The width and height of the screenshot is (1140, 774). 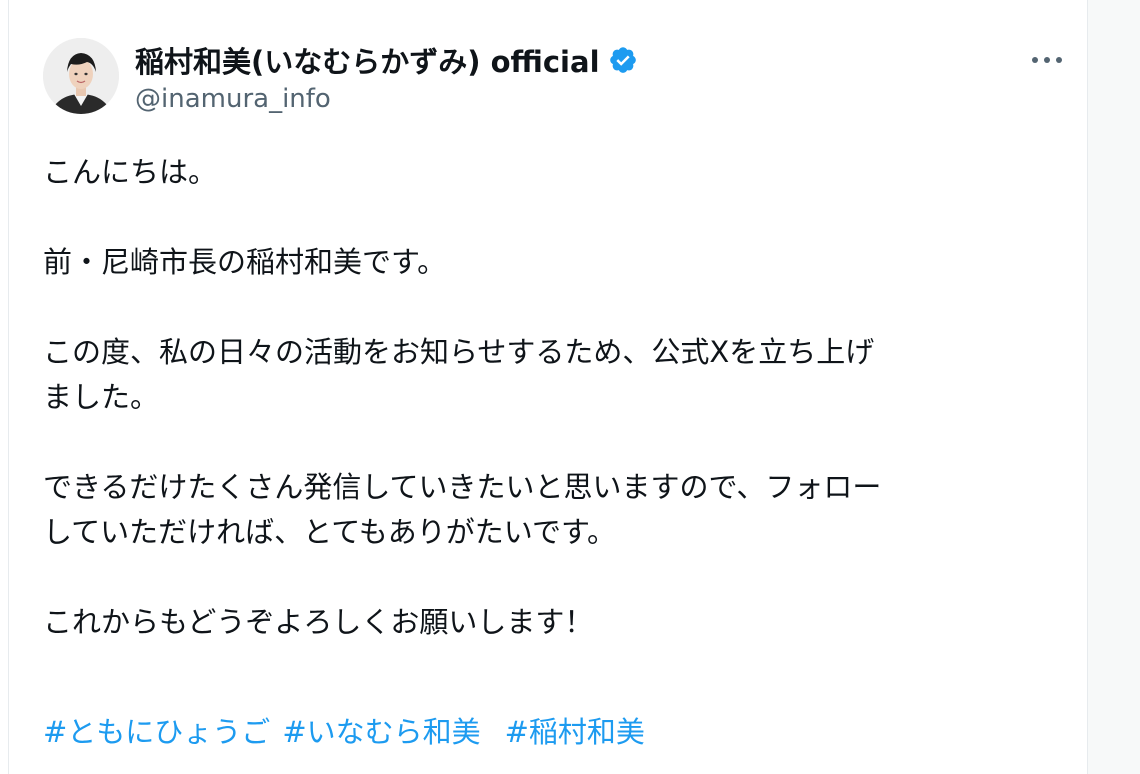 I want to click on display-name: 稲村和美(いなむらかずみ) official, so click(x=367, y=60).